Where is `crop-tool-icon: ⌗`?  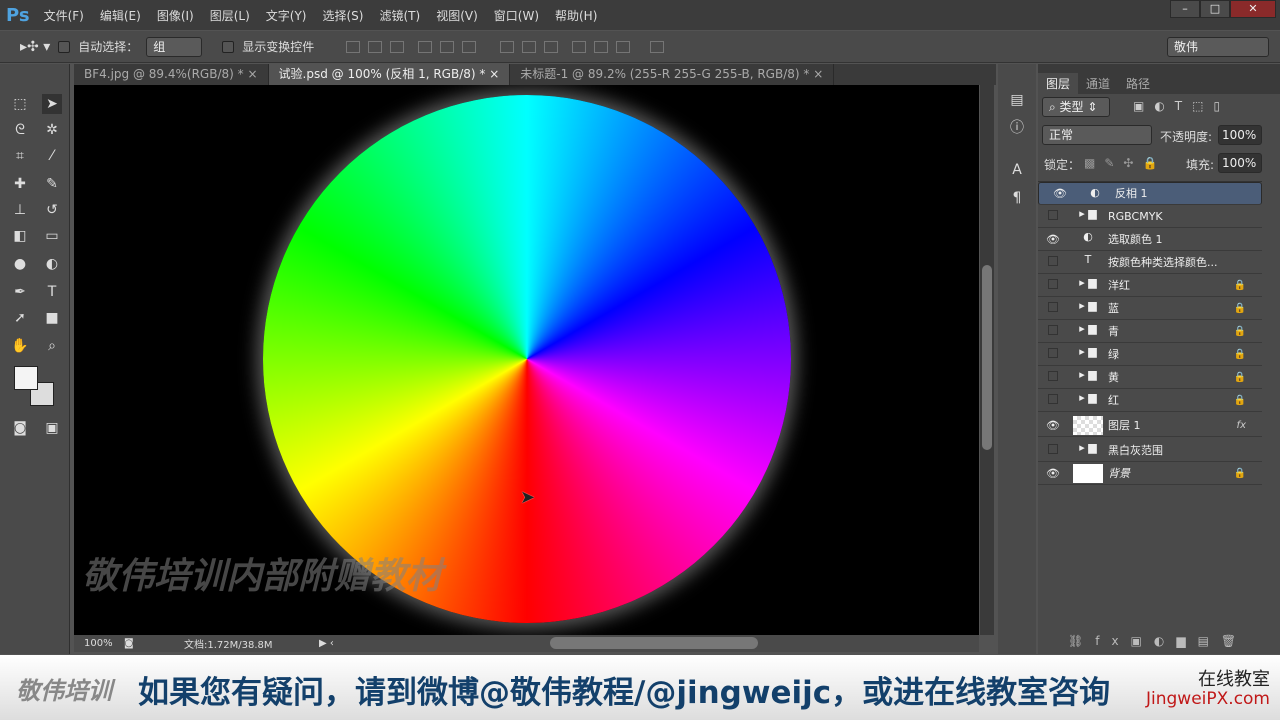 crop-tool-icon: ⌗ is located at coordinates (20, 156).